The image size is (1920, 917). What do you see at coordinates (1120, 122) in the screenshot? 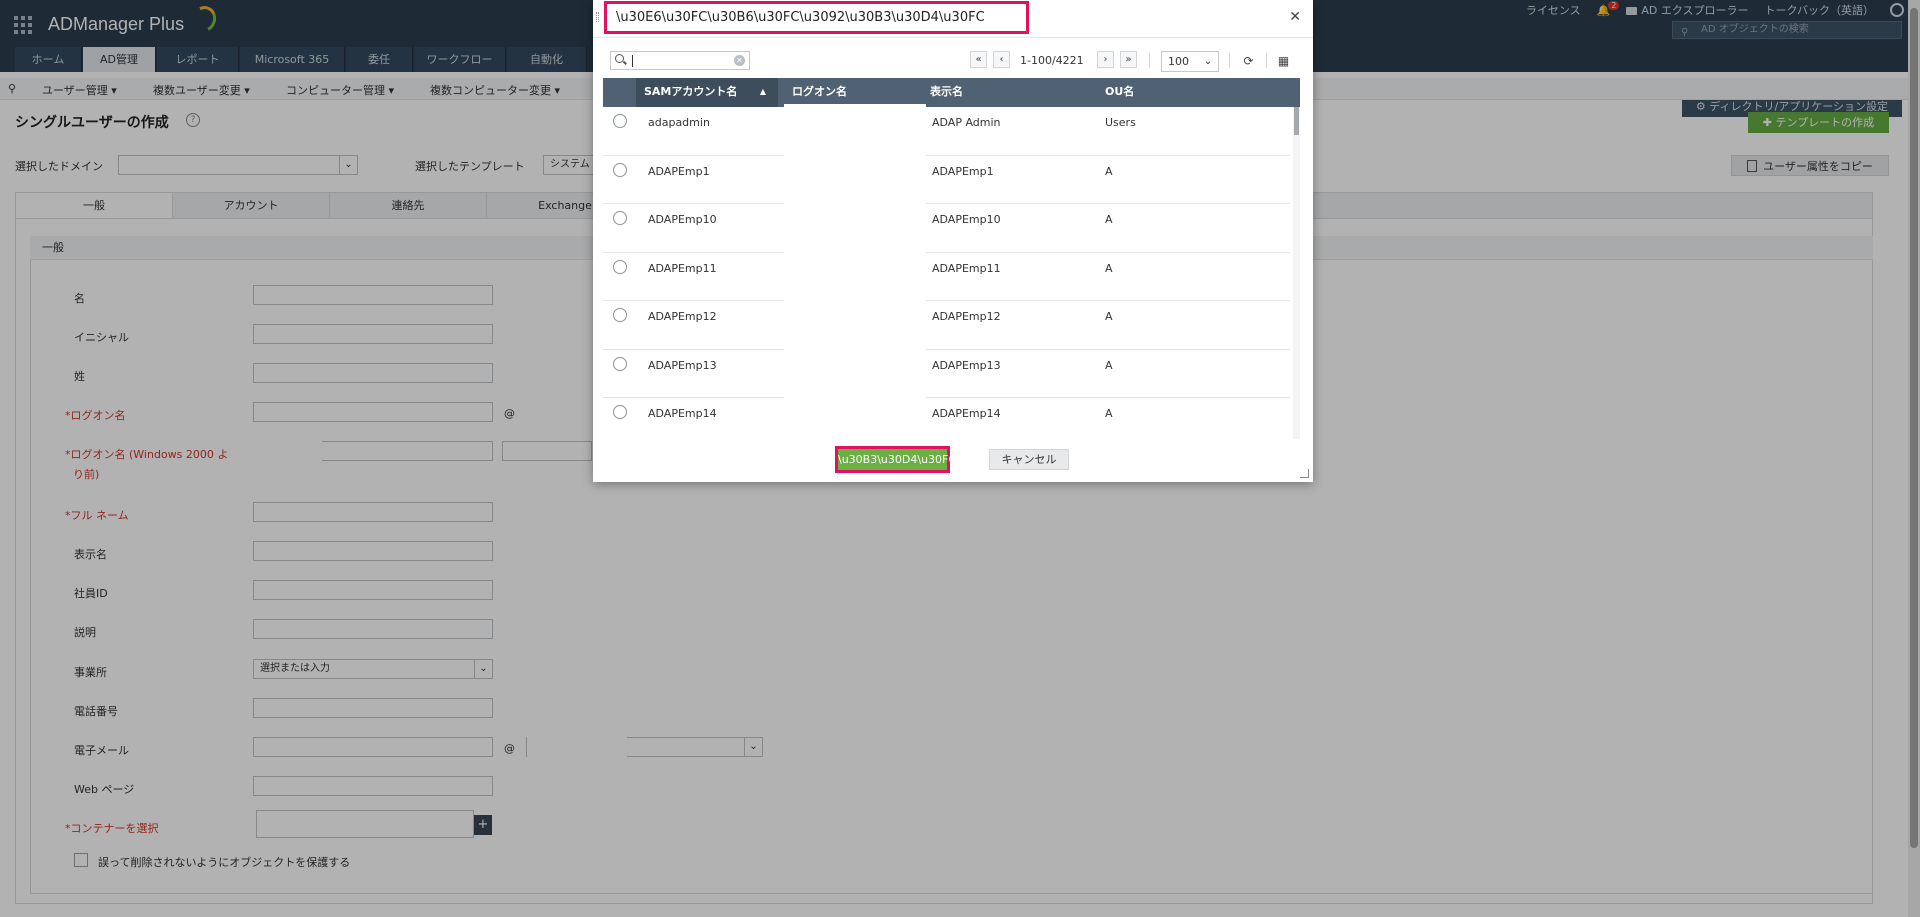
I see `ou-cell: Users` at bounding box center [1120, 122].